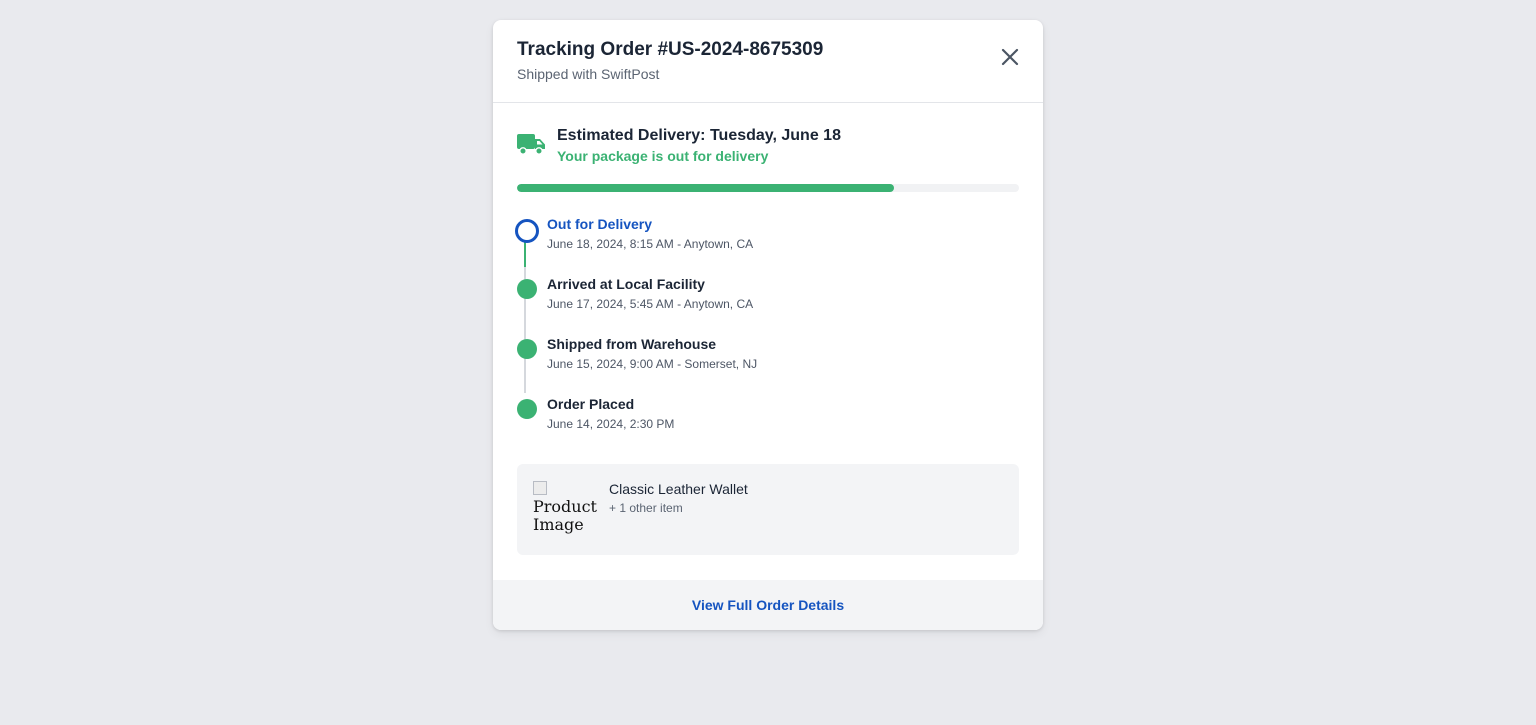 Image resolution: width=1536 pixels, height=725 pixels. What do you see at coordinates (650, 244) in the screenshot?
I see `step-detail: June 18, 2024, 8:15 AM - Anytown, CA` at bounding box center [650, 244].